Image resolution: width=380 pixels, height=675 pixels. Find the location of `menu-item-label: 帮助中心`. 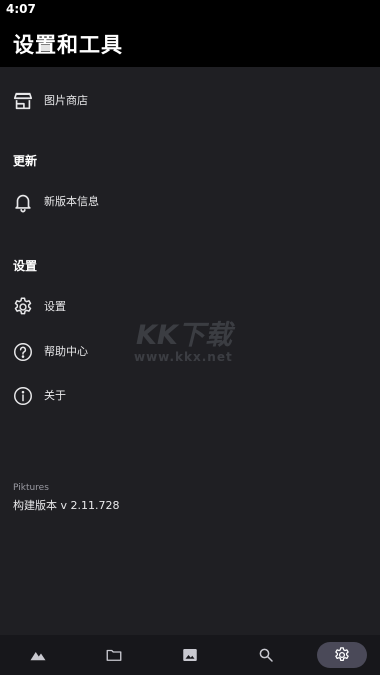

menu-item-label: 帮助中心 is located at coordinates (66, 351).